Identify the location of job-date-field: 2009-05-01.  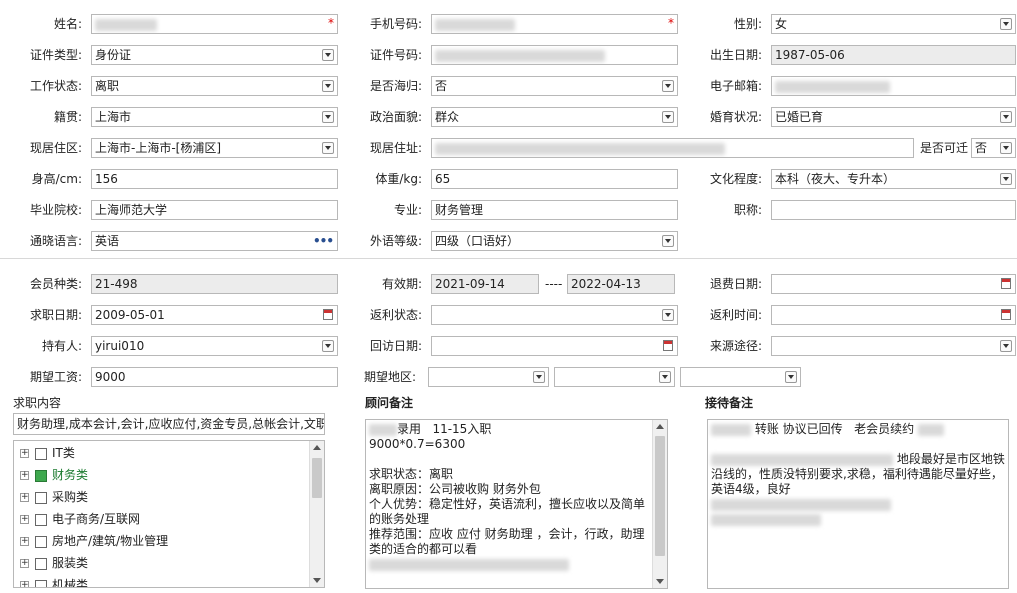
(214, 315).